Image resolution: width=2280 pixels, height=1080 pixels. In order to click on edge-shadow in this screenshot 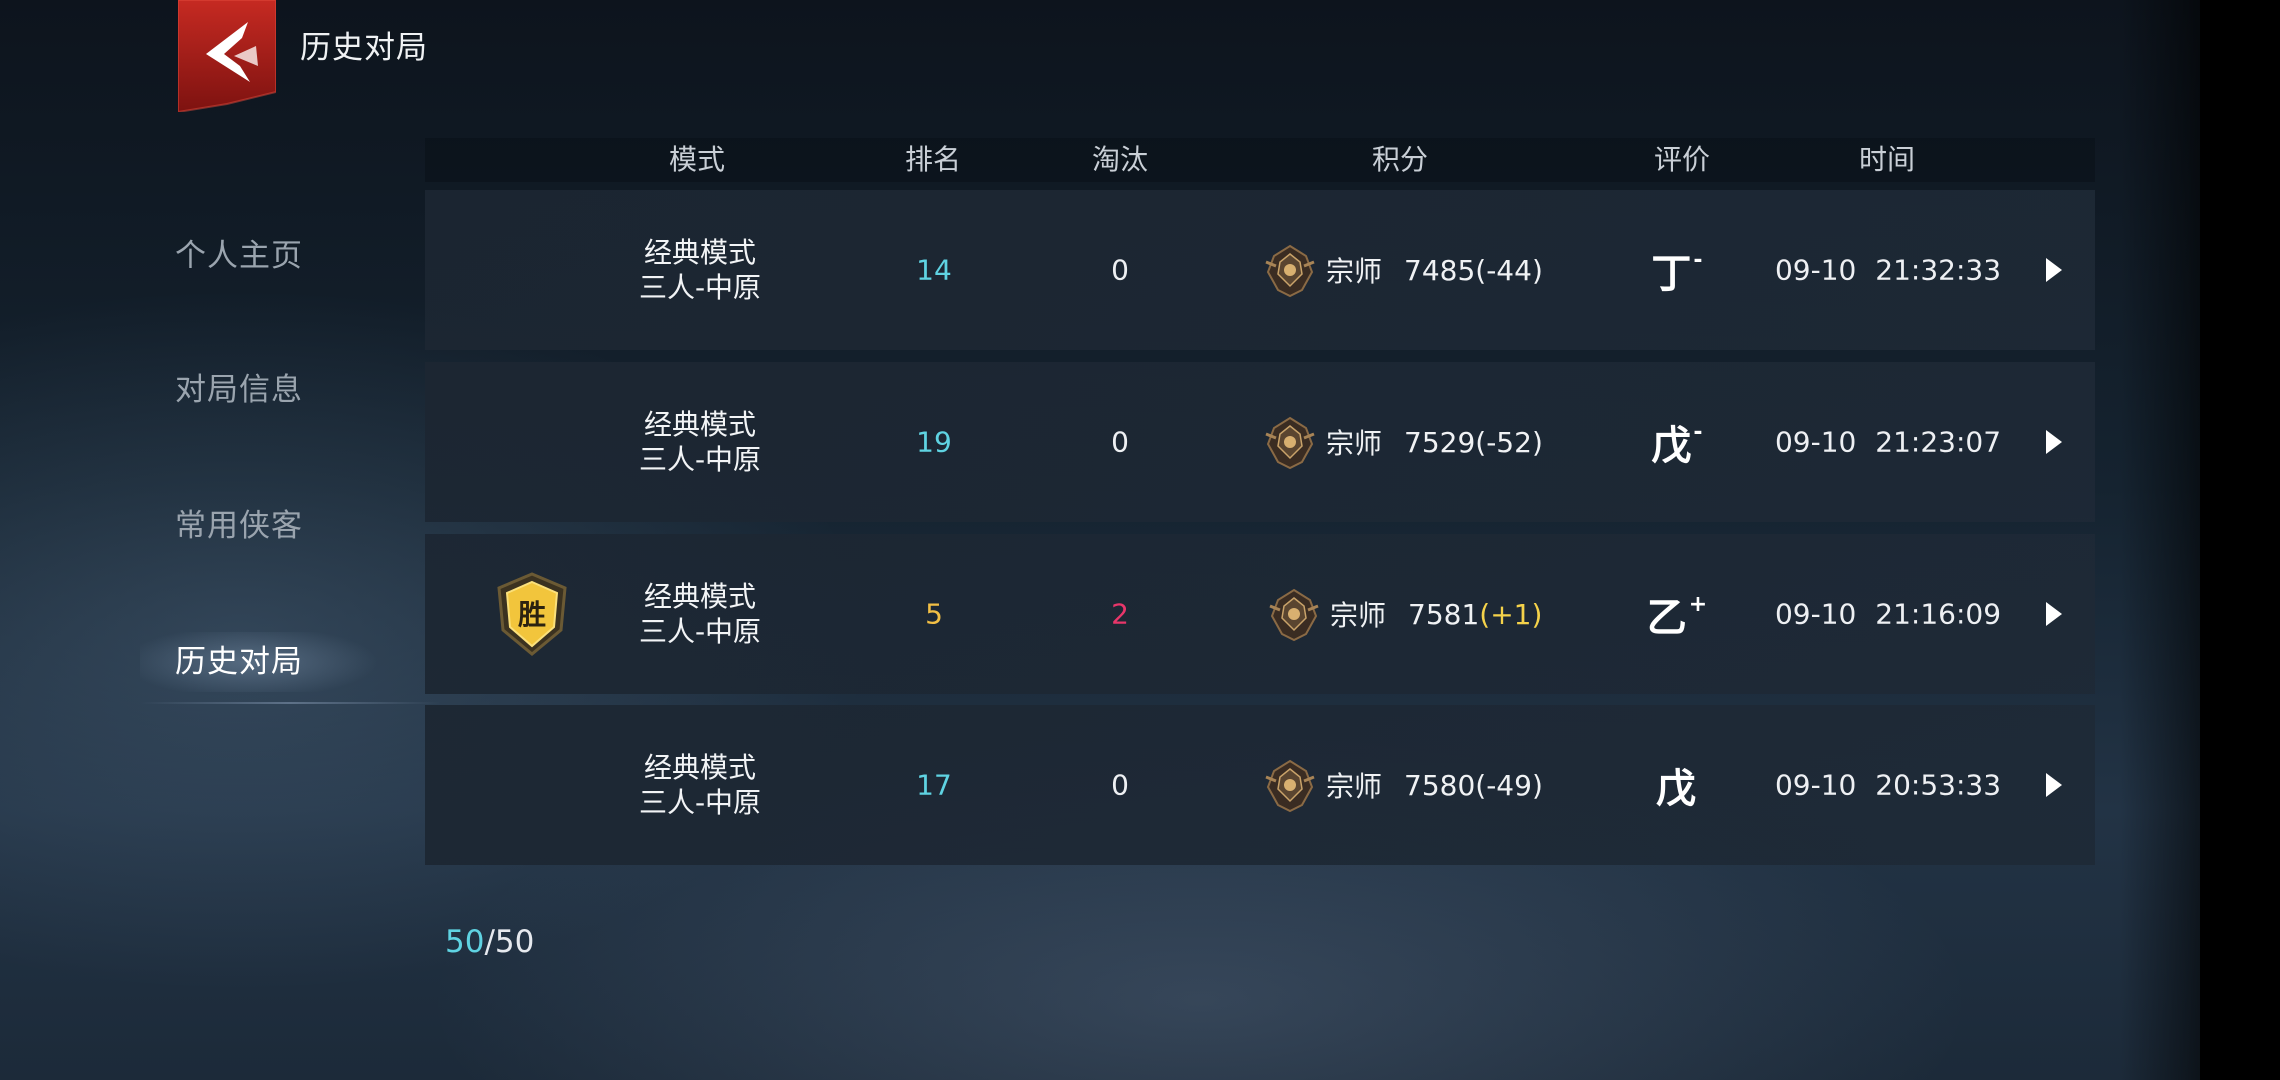, I will do `click(2160, 540)`.